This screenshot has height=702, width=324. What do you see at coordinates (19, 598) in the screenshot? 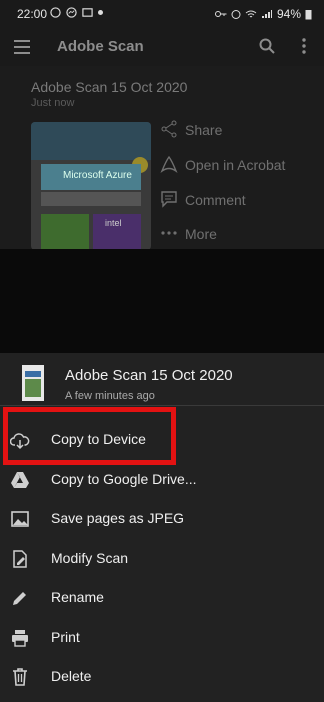
I see `pencil-icon` at bounding box center [19, 598].